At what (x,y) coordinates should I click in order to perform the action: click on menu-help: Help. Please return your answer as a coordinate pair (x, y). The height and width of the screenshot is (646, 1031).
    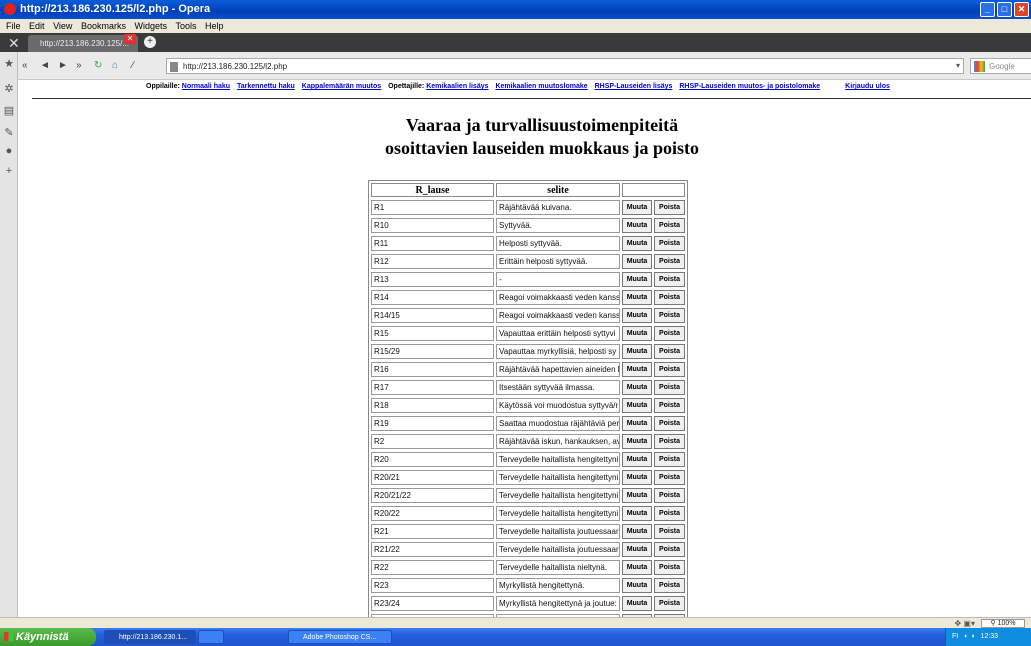
    Looking at the image, I should click on (214, 26).